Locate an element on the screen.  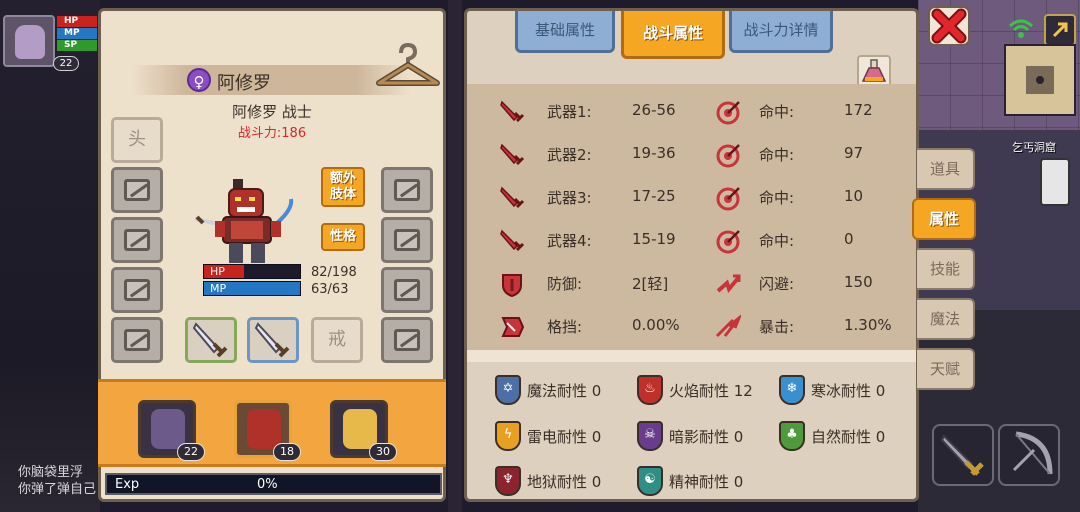
combat-stat-row: 武器1: 26-56 命中: 172 is located at coordinates (691, 111).